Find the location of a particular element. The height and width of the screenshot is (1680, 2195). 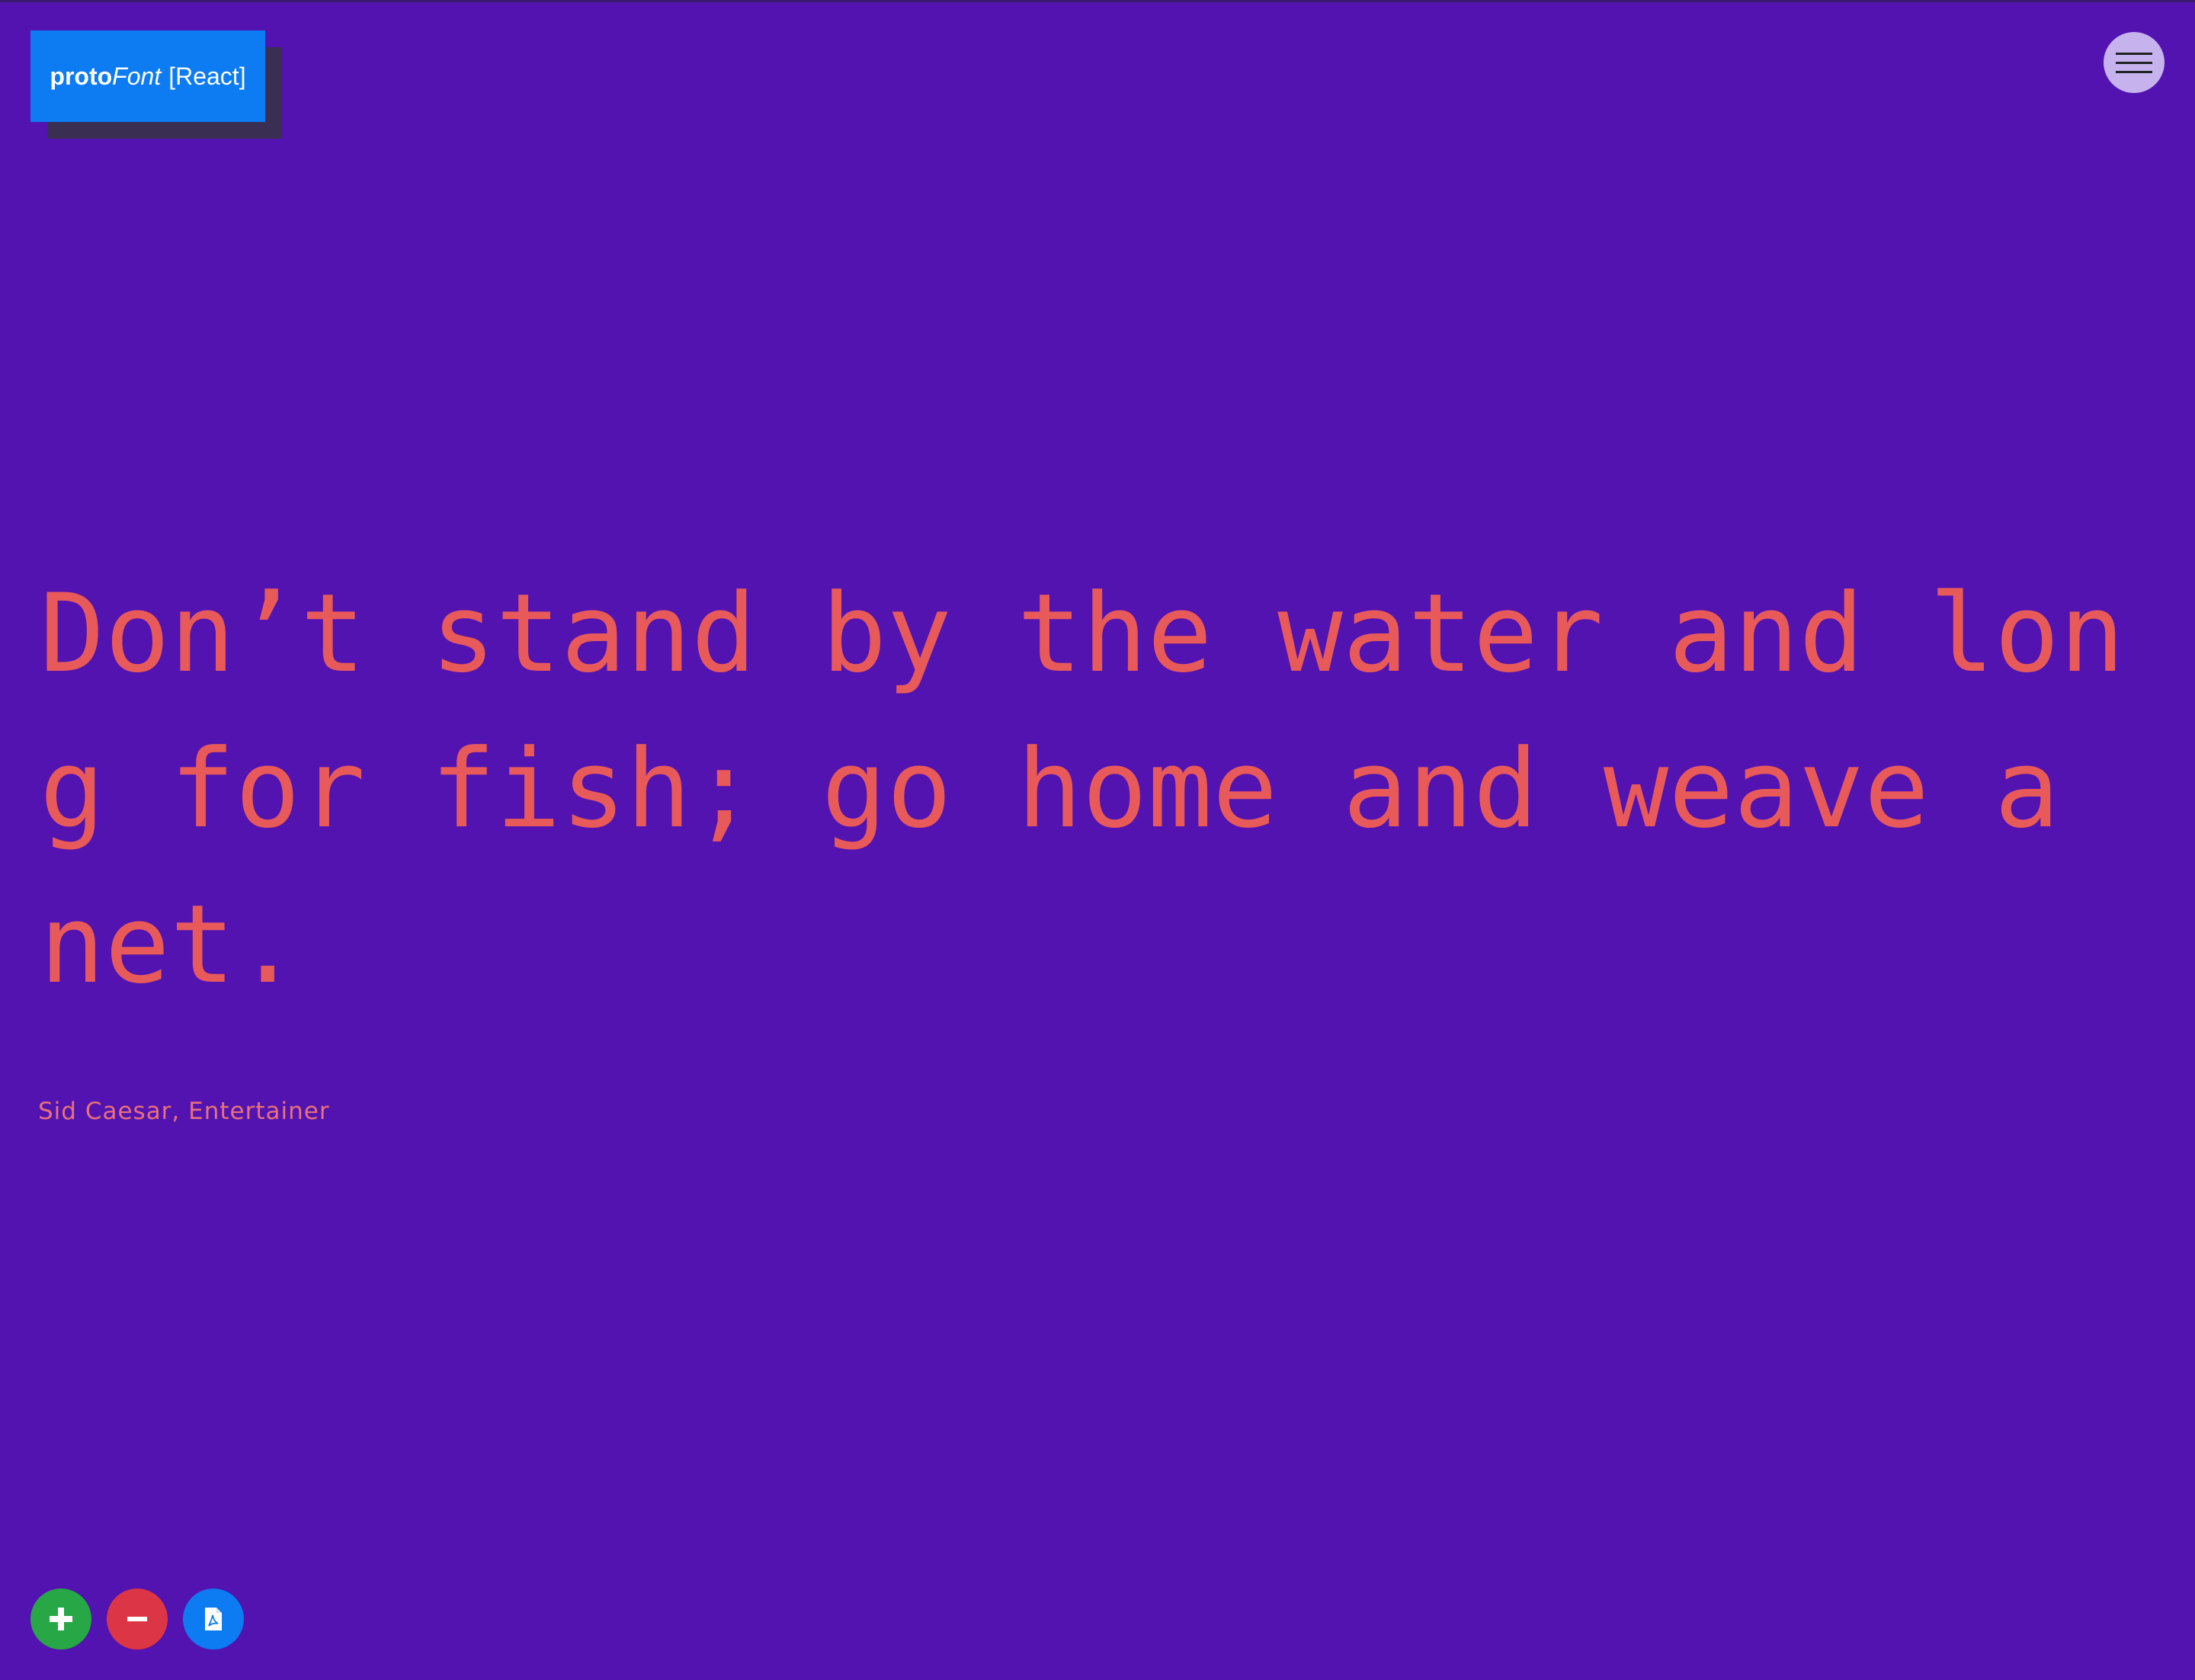

decrease-size-button is located at coordinates (137, 1619).